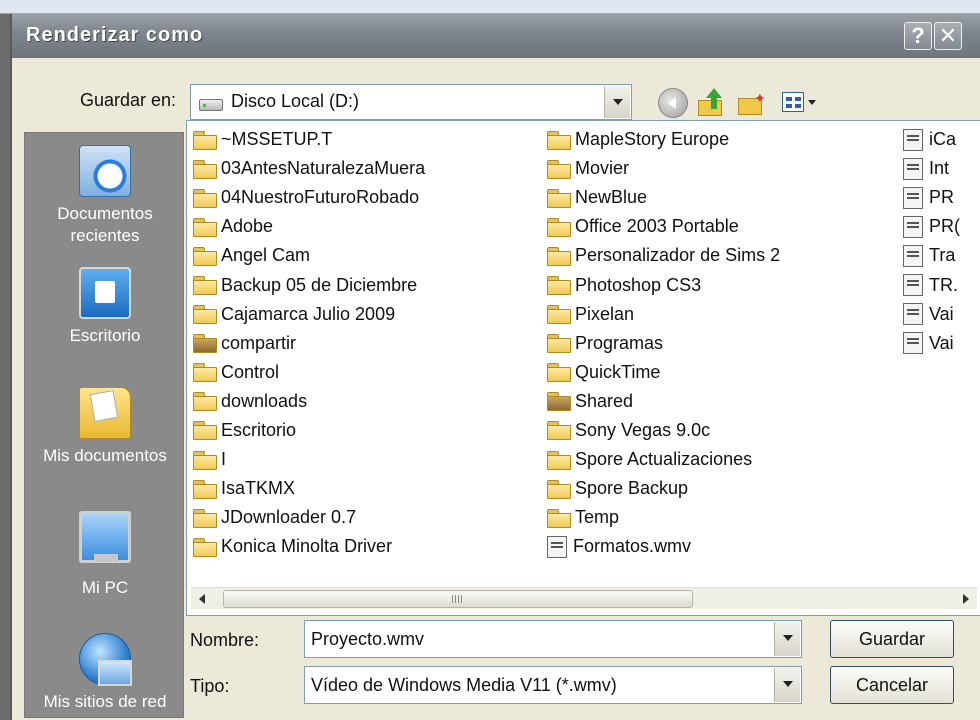 The width and height of the screenshot is (980, 720). I want to click on new-folder-icon: ✦, so click(751, 103).